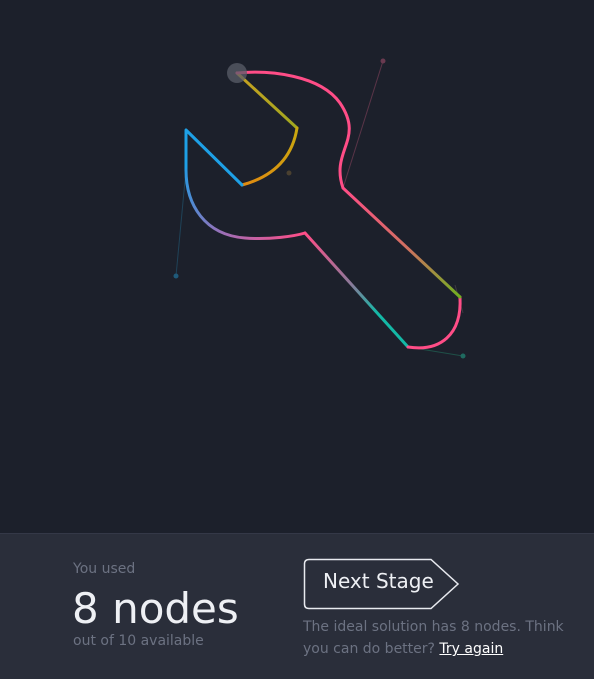 Image resolution: width=594 pixels, height=679 pixels. I want to click on node-count: 8 nodes, so click(155, 608).